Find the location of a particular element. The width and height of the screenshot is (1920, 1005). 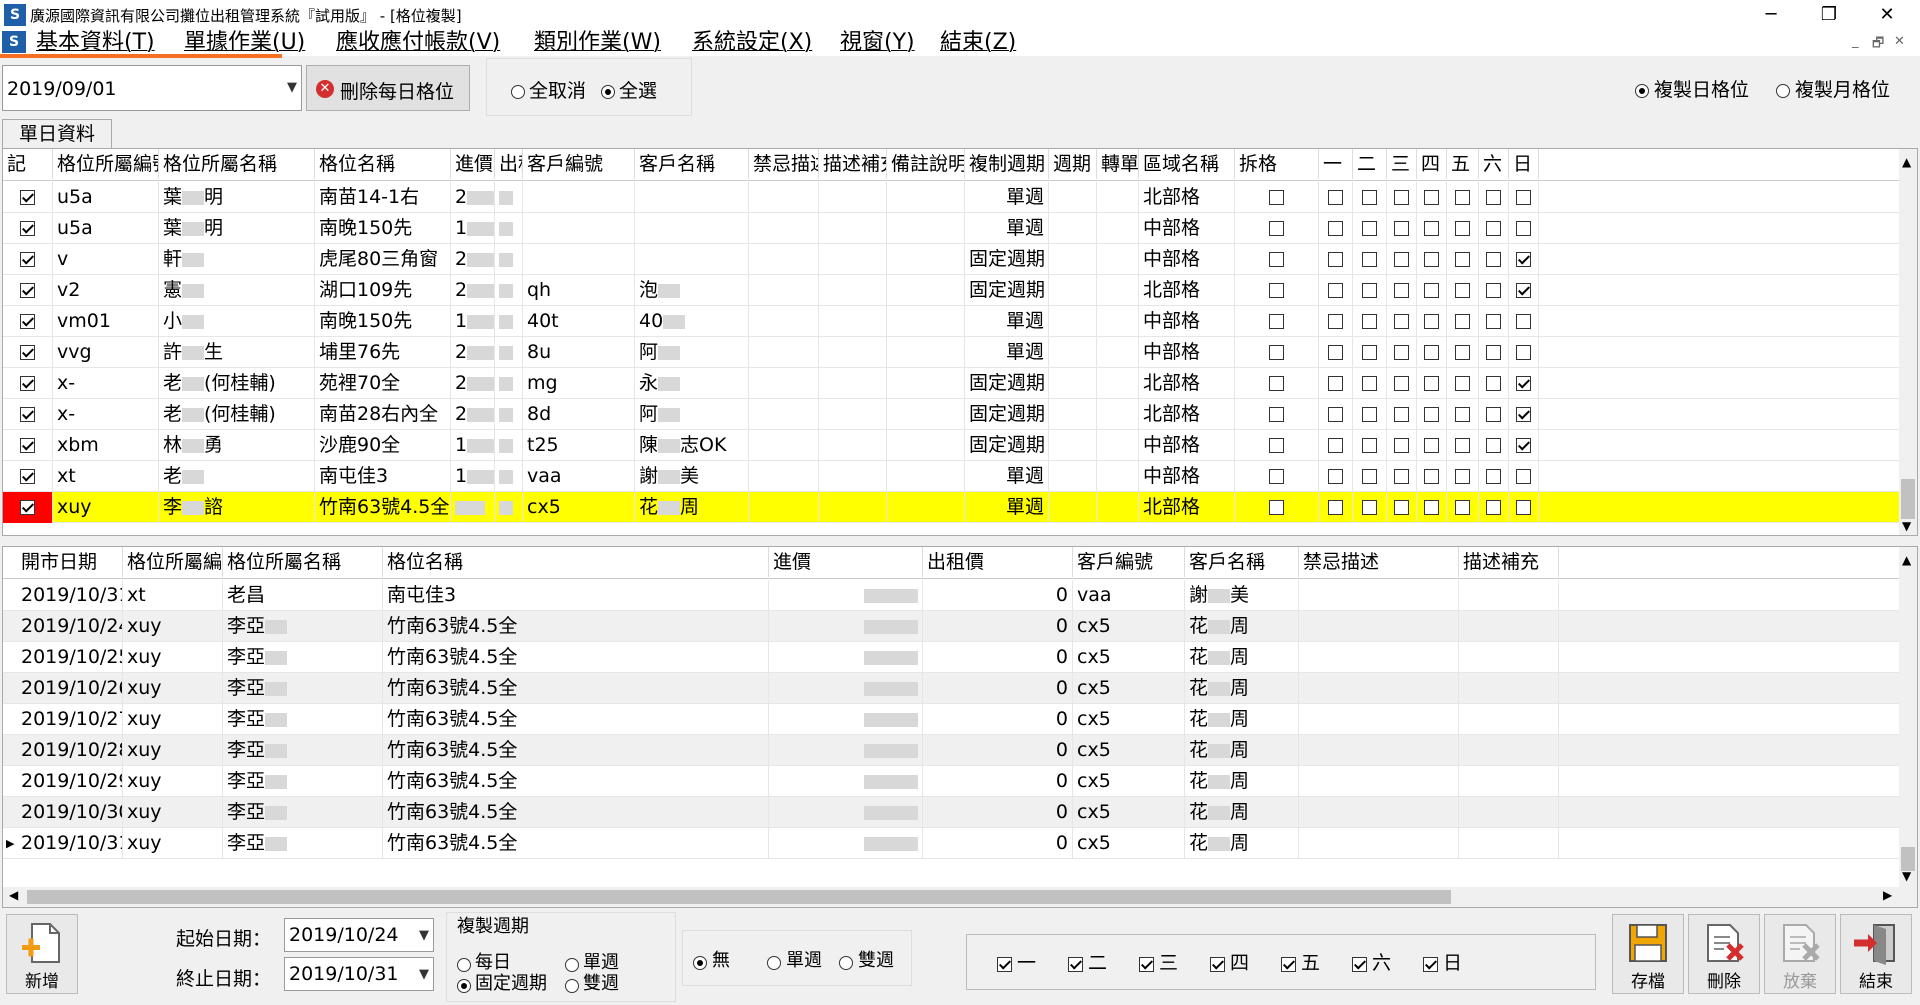

week-single-radio is located at coordinates (774, 962).